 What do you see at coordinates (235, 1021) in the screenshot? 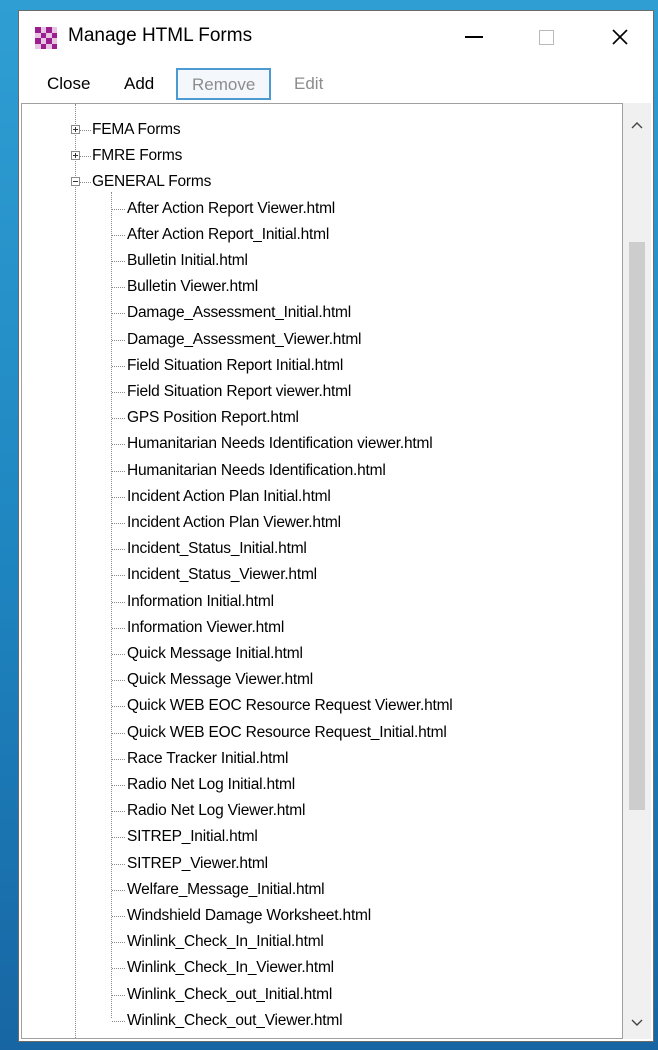
I see `tree-file-item: Winlink_Check_out_Viewer.html` at bounding box center [235, 1021].